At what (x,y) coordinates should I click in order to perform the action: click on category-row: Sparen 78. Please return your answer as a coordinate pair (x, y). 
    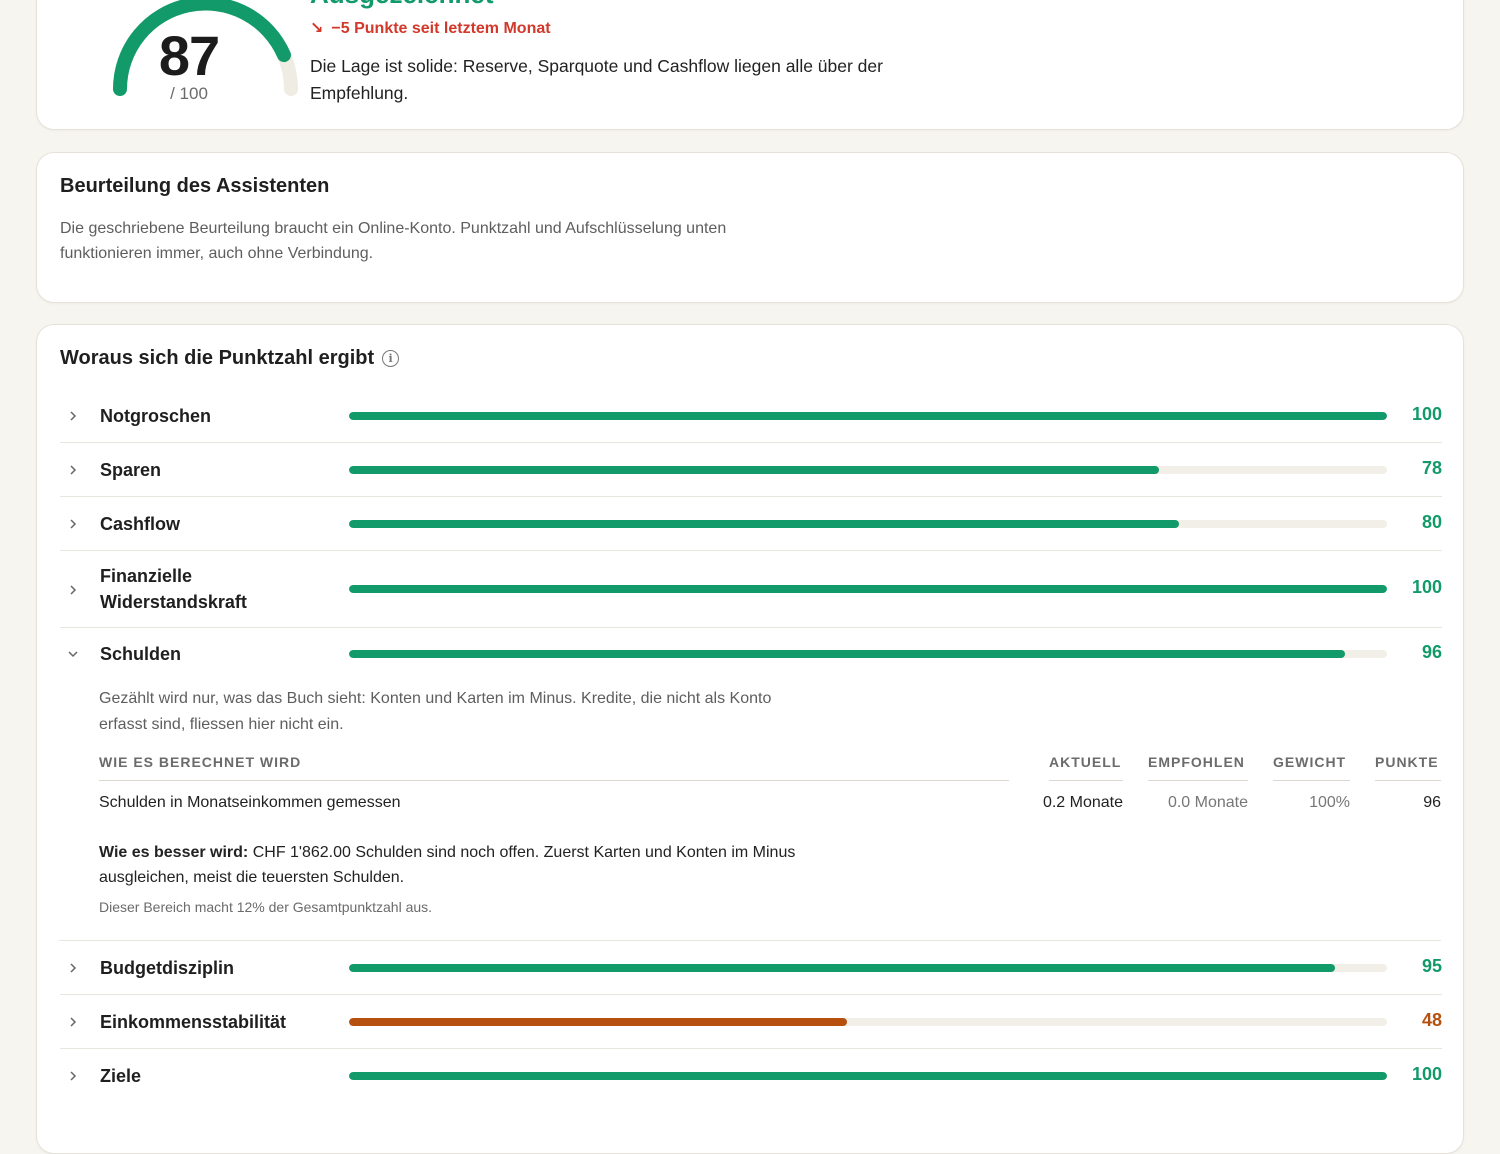
    Looking at the image, I should click on (751, 475).